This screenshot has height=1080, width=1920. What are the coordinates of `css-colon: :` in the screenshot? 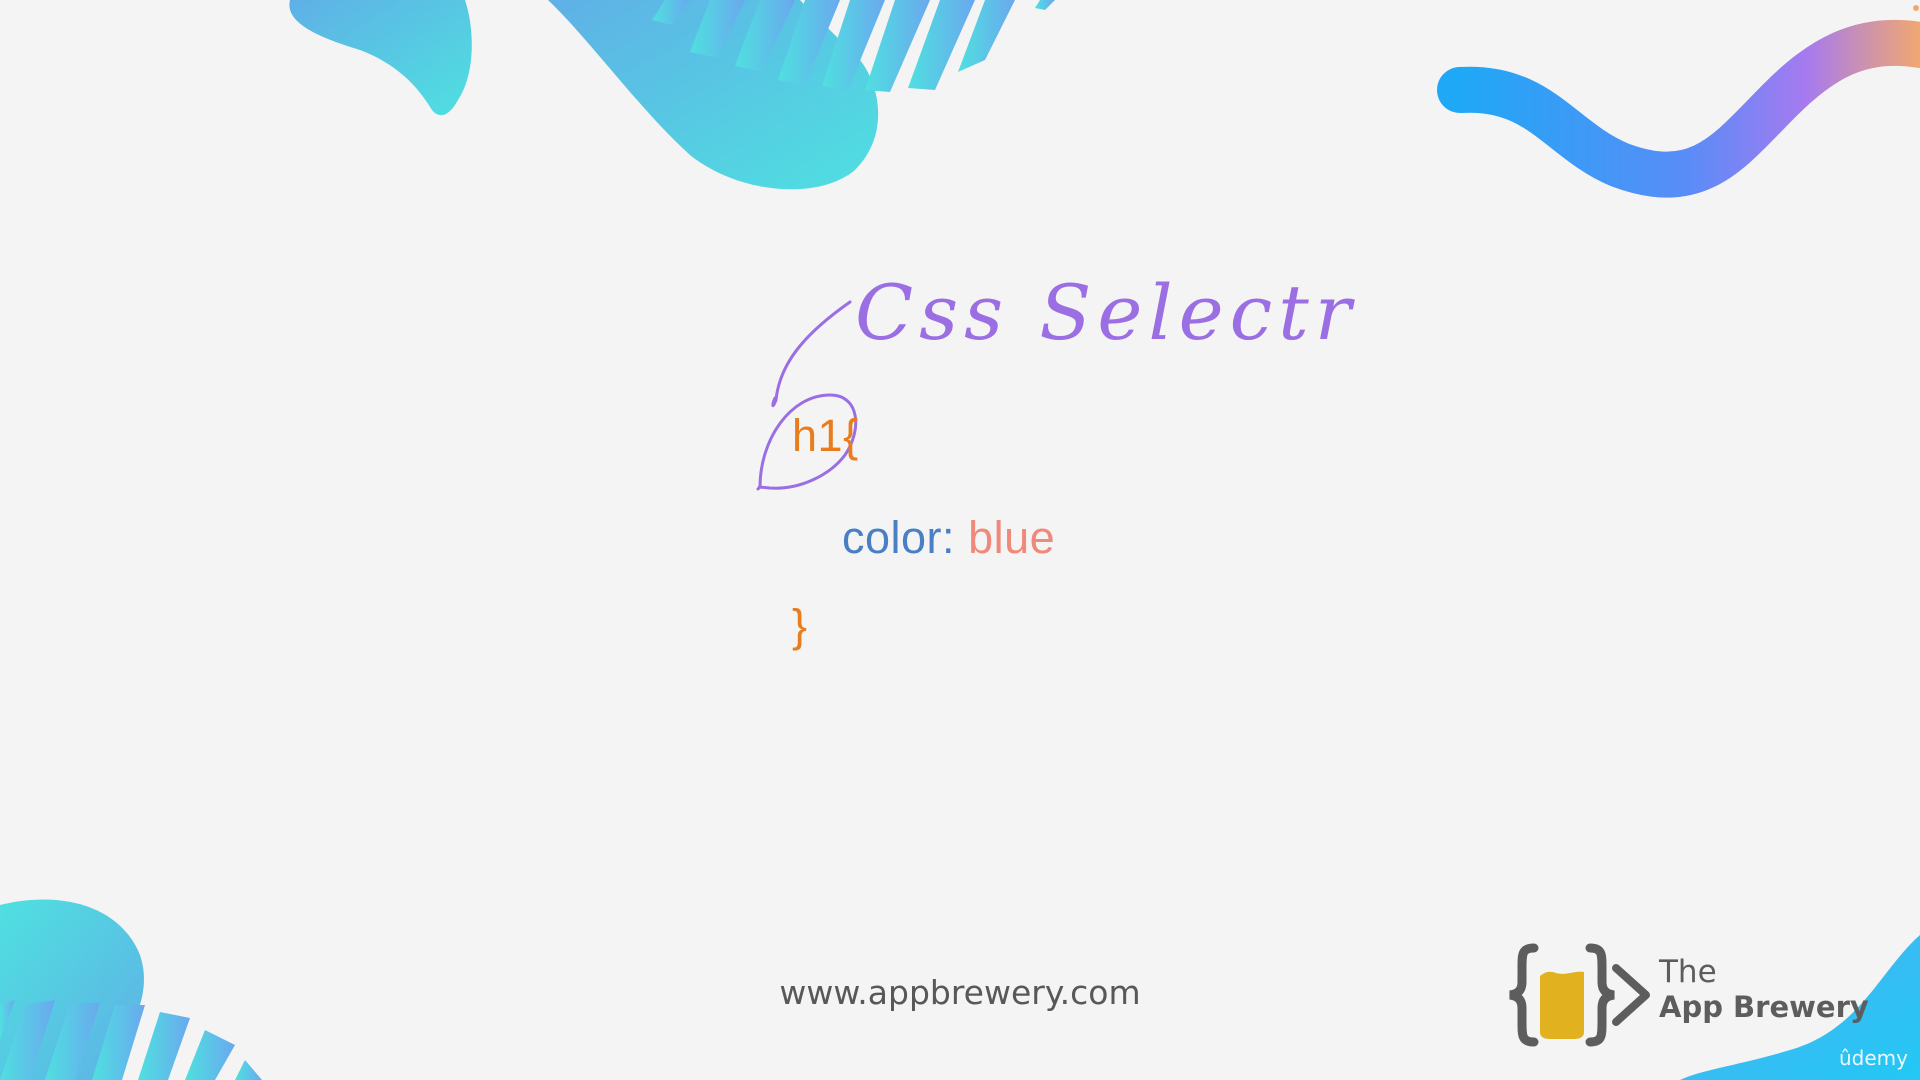 It's located at (949, 537).